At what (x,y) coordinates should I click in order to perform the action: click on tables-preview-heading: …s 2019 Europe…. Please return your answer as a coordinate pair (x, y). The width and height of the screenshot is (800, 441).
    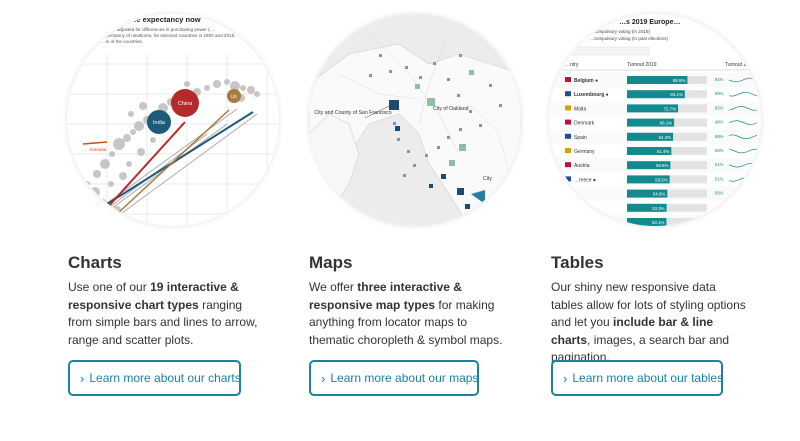
    Looking at the image, I should click on (649, 22).